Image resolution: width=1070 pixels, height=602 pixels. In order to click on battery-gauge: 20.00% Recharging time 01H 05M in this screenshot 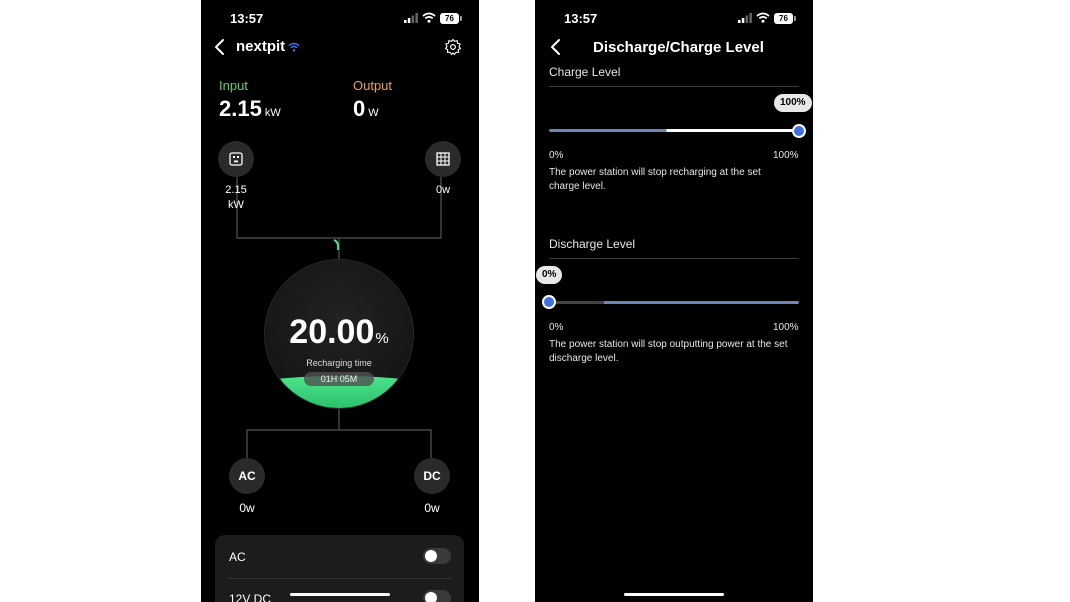, I will do `click(339, 334)`.